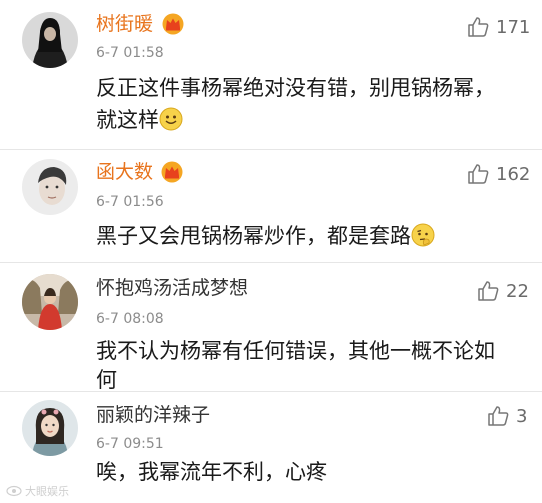 This screenshot has width=542, height=503. Describe the element at coordinates (130, 319) in the screenshot. I see `timestamp: 6-7 08:08` at that location.